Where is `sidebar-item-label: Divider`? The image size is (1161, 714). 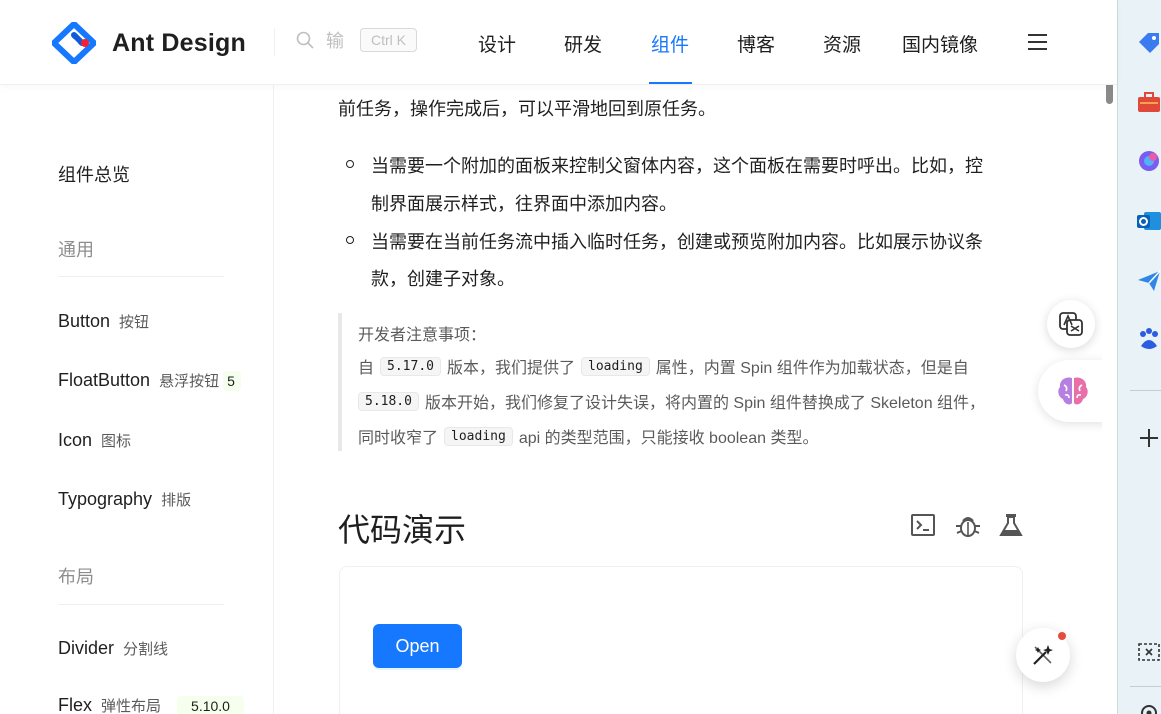 sidebar-item-label: Divider is located at coordinates (86, 648).